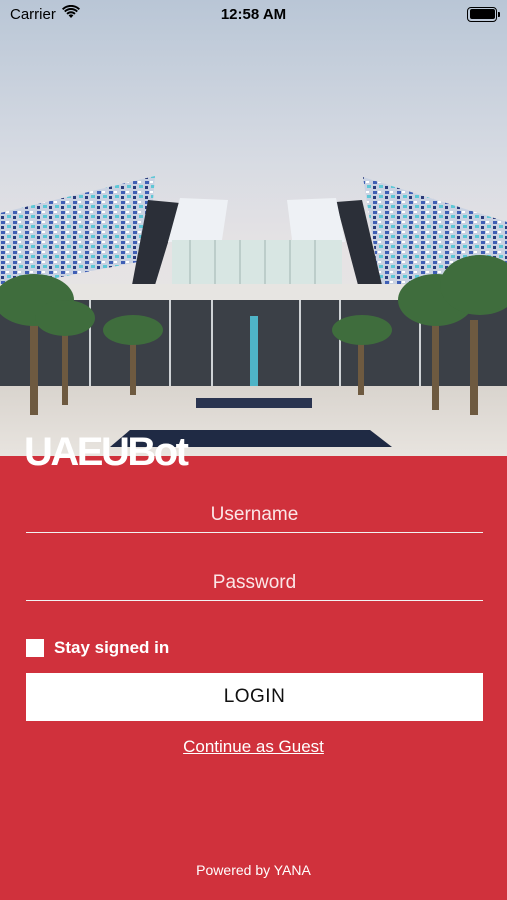 The height and width of the screenshot is (900, 507). Describe the element at coordinates (106, 452) in the screenshot. I see `app-logo: UAEUBot` at that location.